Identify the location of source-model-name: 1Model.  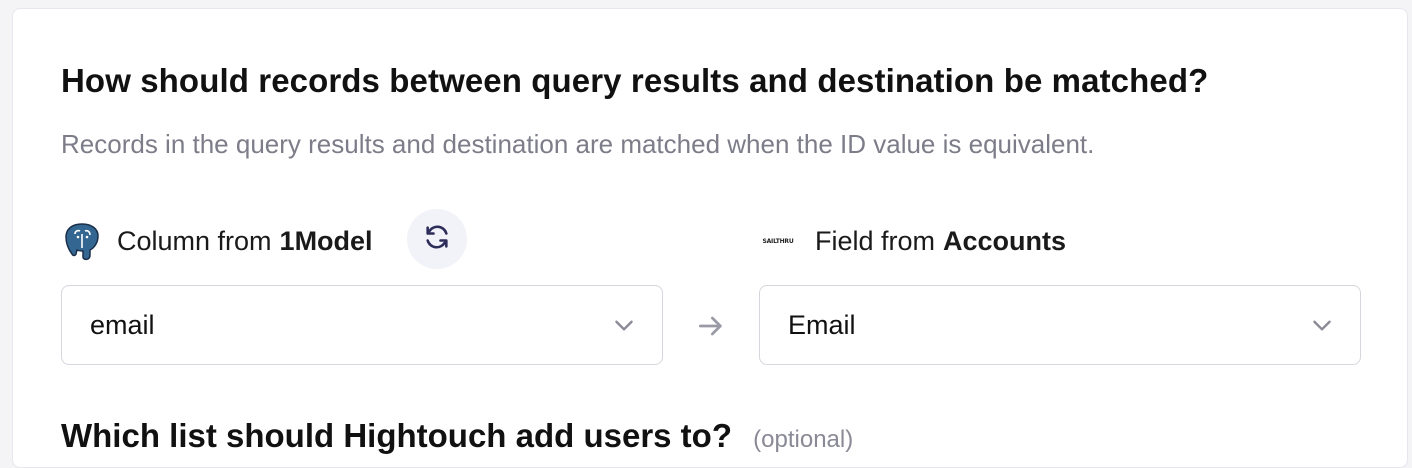
(326, 240).